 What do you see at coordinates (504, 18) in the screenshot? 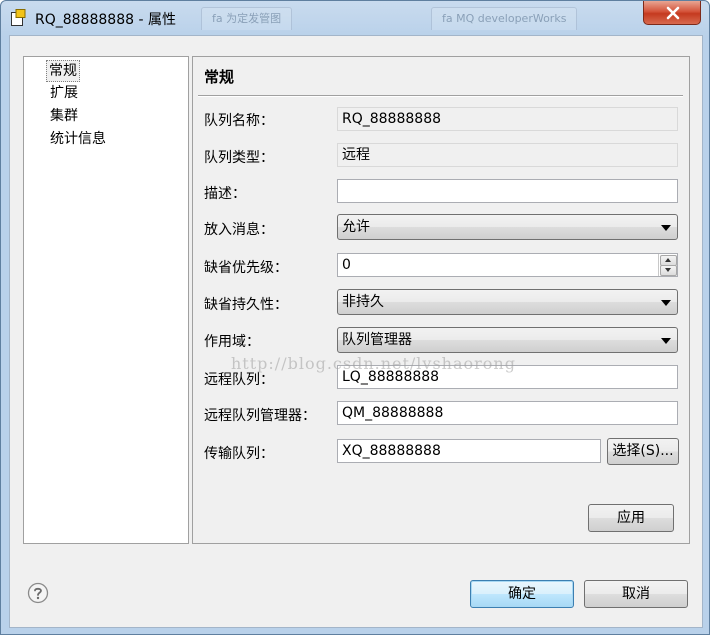
I see `background-tab: fa MQ developerWorks` at bounding box center [504, 18].